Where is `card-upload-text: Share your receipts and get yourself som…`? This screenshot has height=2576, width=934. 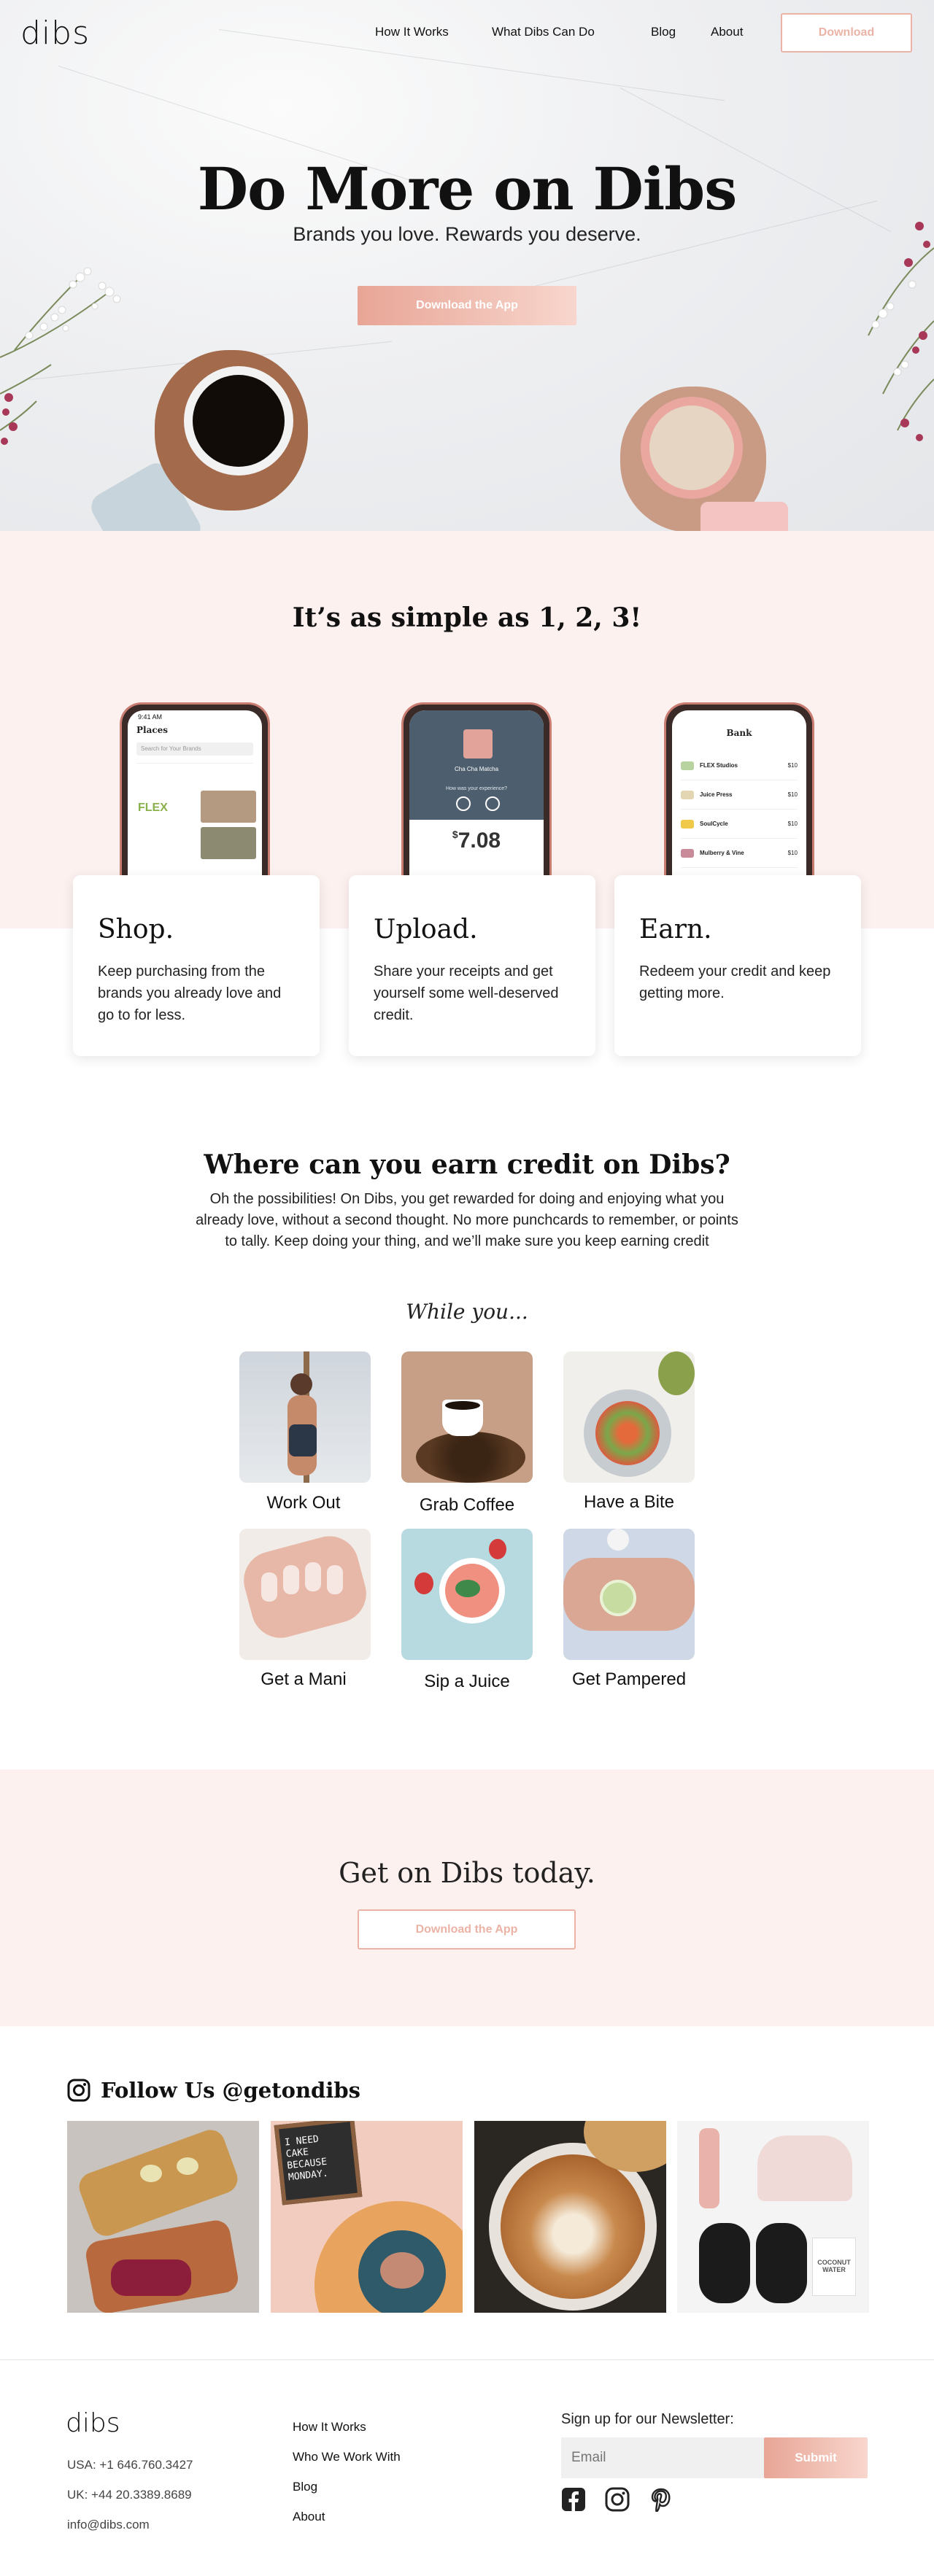
card-upload-text: Share your receipts and get yourself som… is located at coordinates (466, 993).